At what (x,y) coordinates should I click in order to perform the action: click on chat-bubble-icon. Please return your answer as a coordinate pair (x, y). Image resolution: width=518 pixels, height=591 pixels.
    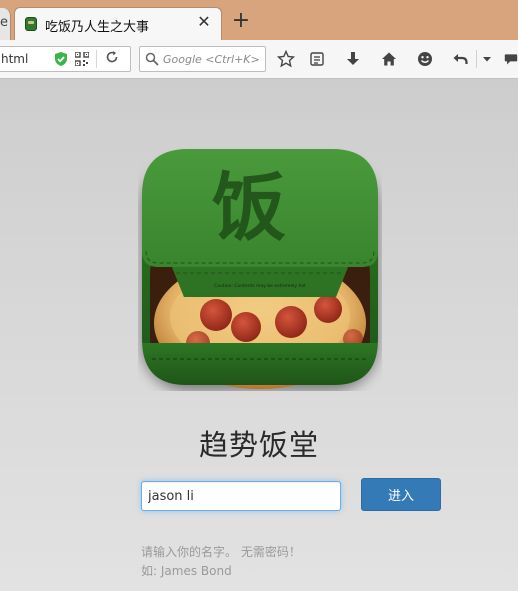
    Looking at the image, I should click on (511, 59).